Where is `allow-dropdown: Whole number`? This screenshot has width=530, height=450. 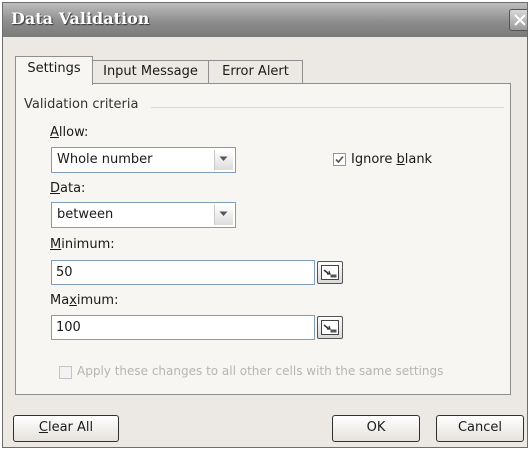 allow-dropdown: Whole number is located at coordinates (143, 160).